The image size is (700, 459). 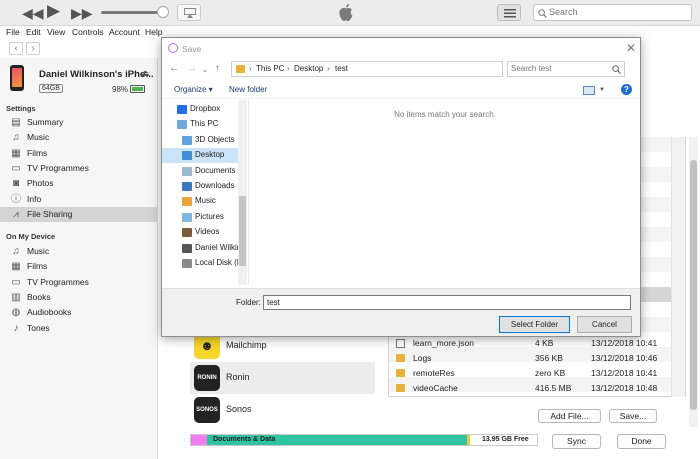 What do you see at coordinates (530, 373) in the screenshot?
I see `table-row: remoteRes zero KB 13/12/2018 10:41` at bounding box center [530, 373].